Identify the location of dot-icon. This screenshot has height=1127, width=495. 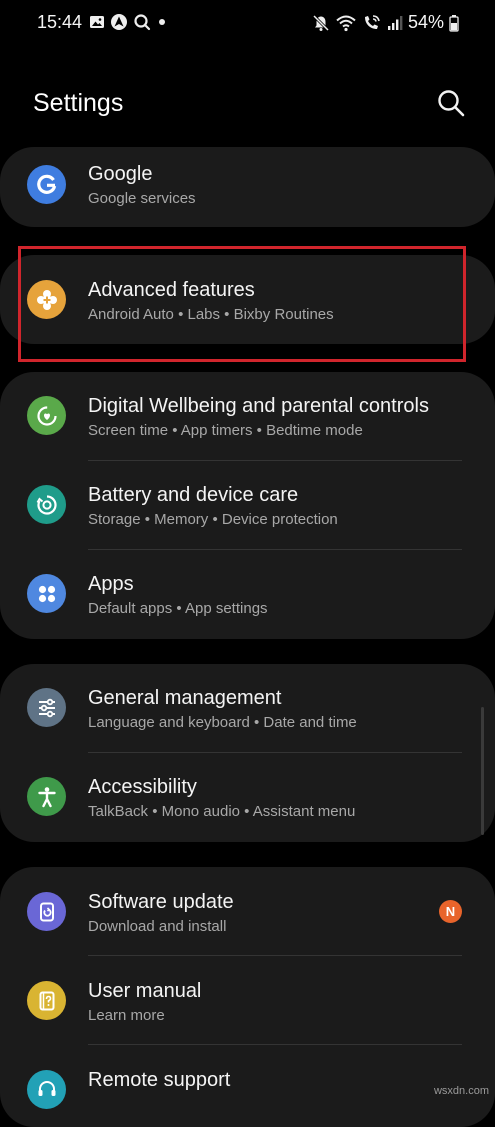
(162, 22).